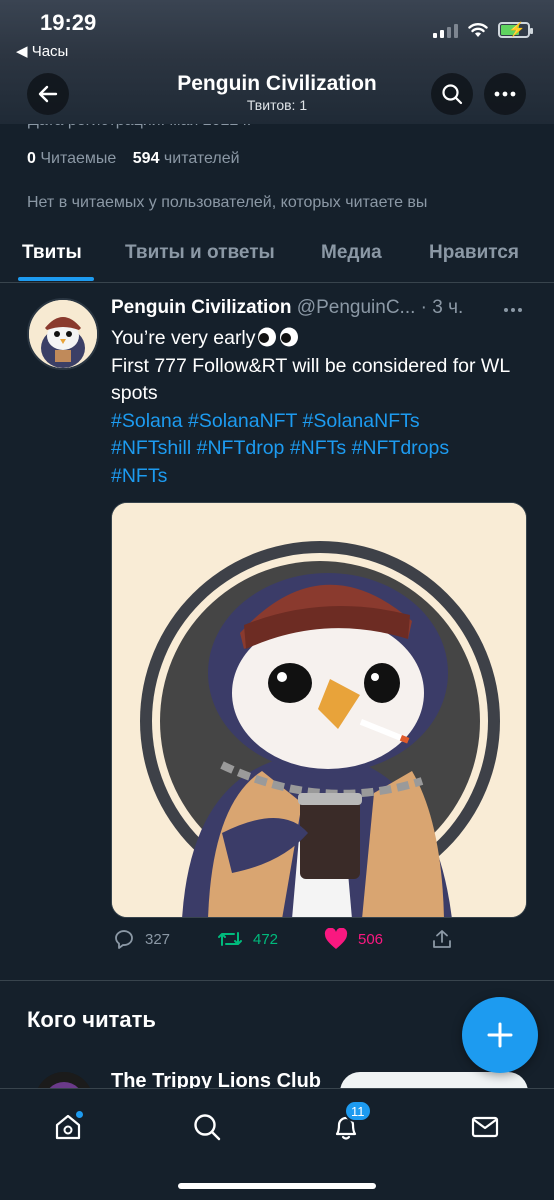 This screenshot has height=1200, width=554. Describe the element at coordinates (200, 253) in the screenshot. I see `tab-tweets-and-replies: Твиты и ответы` at that location.